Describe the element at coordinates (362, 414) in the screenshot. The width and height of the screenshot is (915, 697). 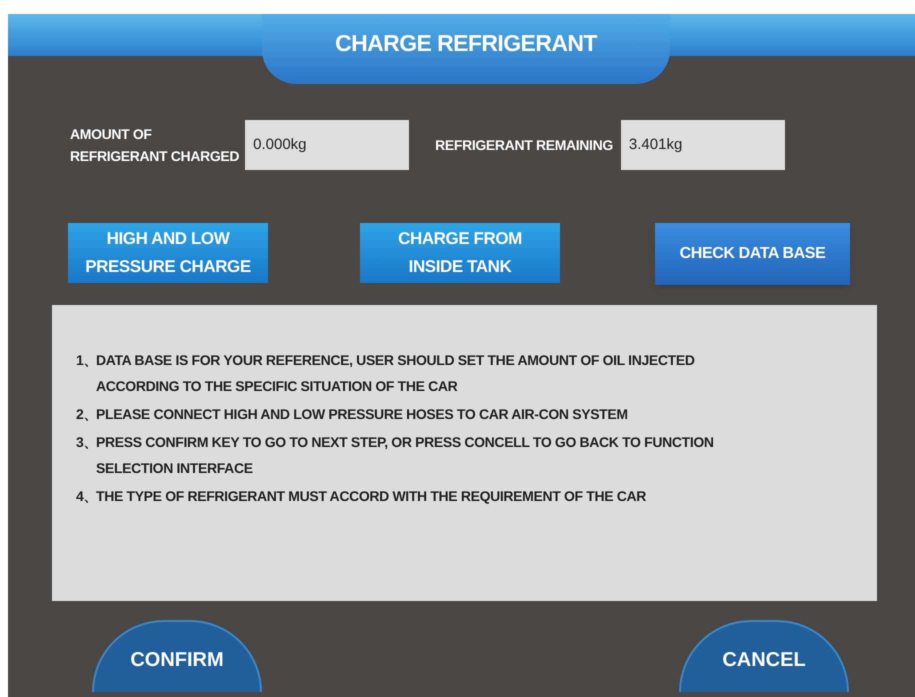
I see `note-text: PLEASE CONNECT HIGH AND LOW PRESSURE HOSES TO CAR AIR-CON SYSTEM` at that location.